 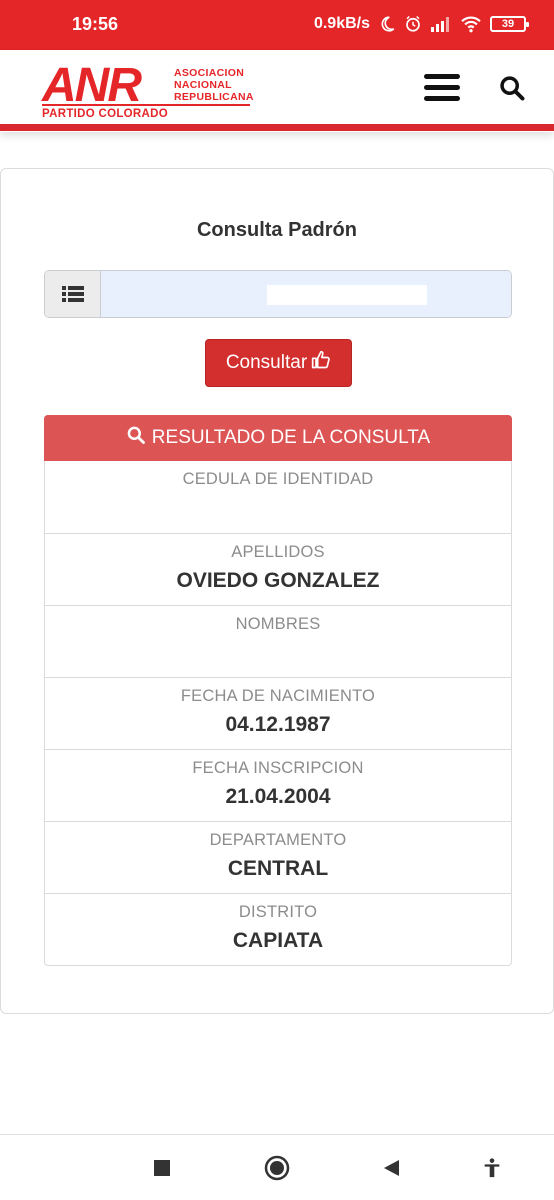 I want to click on consultar-button: Consultar, so click(x=278, y=363).